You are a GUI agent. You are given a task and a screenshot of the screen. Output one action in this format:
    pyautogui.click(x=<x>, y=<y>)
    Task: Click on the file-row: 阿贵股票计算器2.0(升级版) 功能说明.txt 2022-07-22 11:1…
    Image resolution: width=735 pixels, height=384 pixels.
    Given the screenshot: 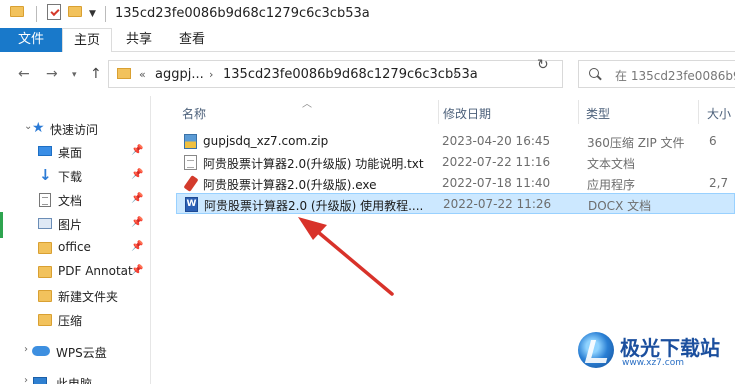 What is the action you would take?
    pyautogui.click(x=455, y=162)
    